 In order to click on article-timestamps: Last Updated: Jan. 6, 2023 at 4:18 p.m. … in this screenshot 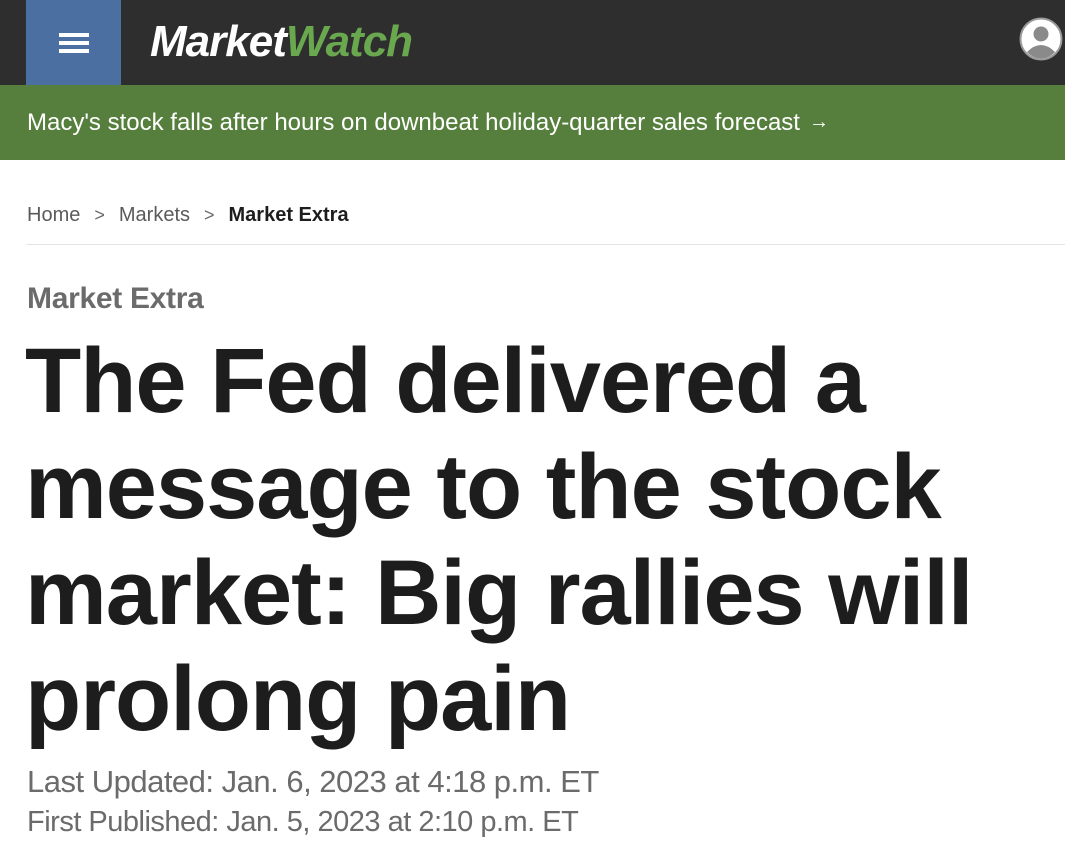, I will do `click(313, 802)`.